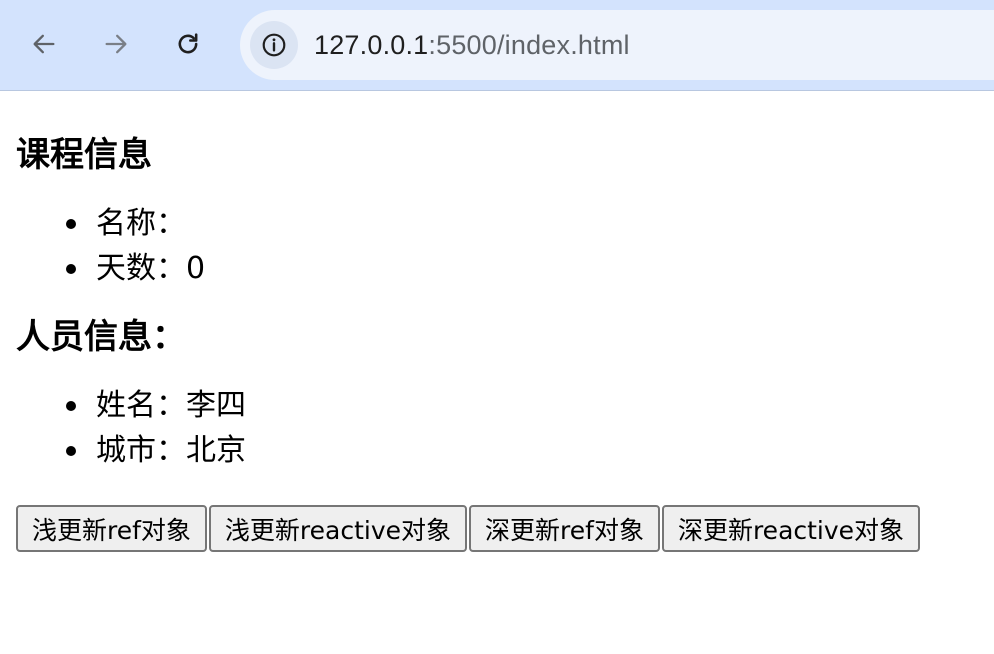  I want to click on course-days-value: 0, so click(196, 268).